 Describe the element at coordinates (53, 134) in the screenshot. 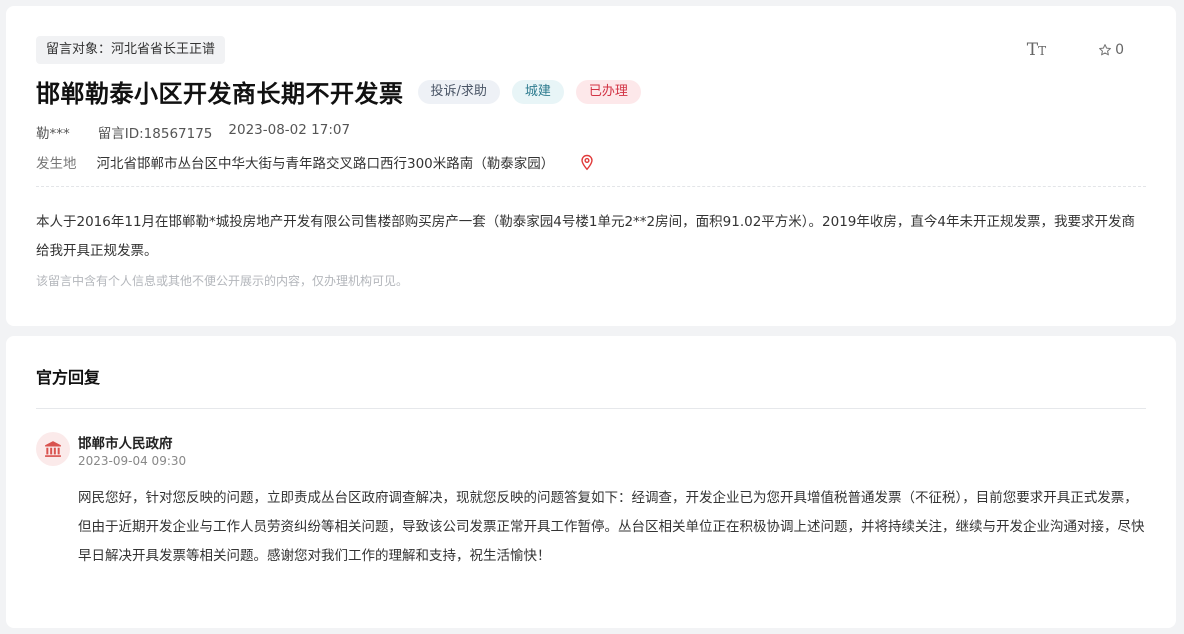

I see `author-name: 勒***` at that location.